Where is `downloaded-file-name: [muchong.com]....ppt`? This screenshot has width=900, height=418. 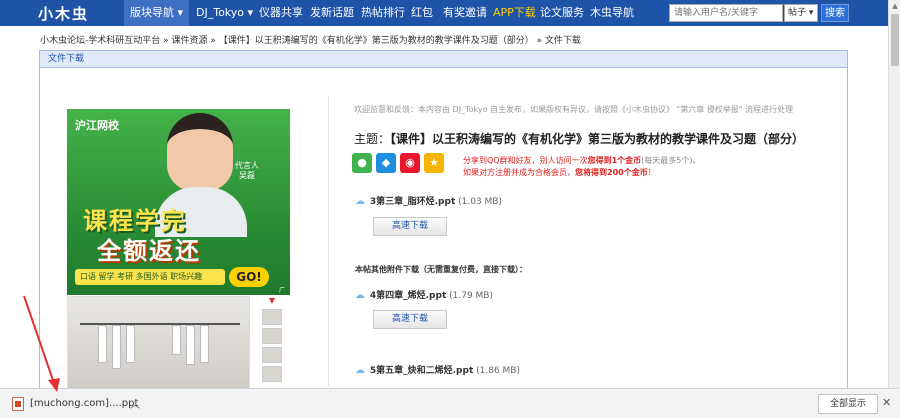
downloaded-file-name: [muchong.com]....ppt is located at coordinates (84, 403).